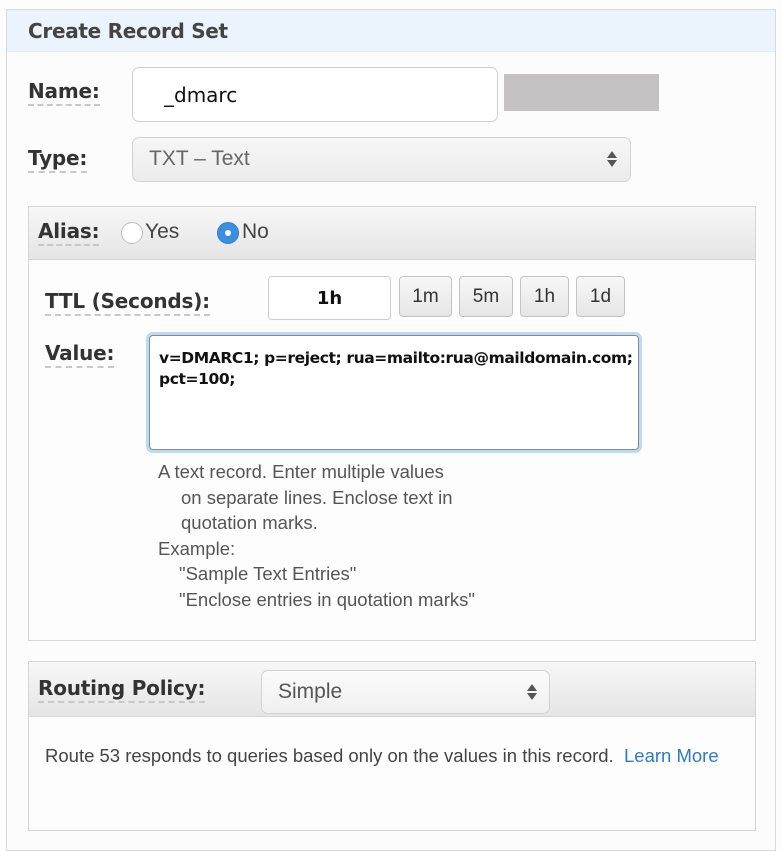  Describe the element at coordinates (255, 232) in the screenshot. I see `alias-no-label: No` at that location.